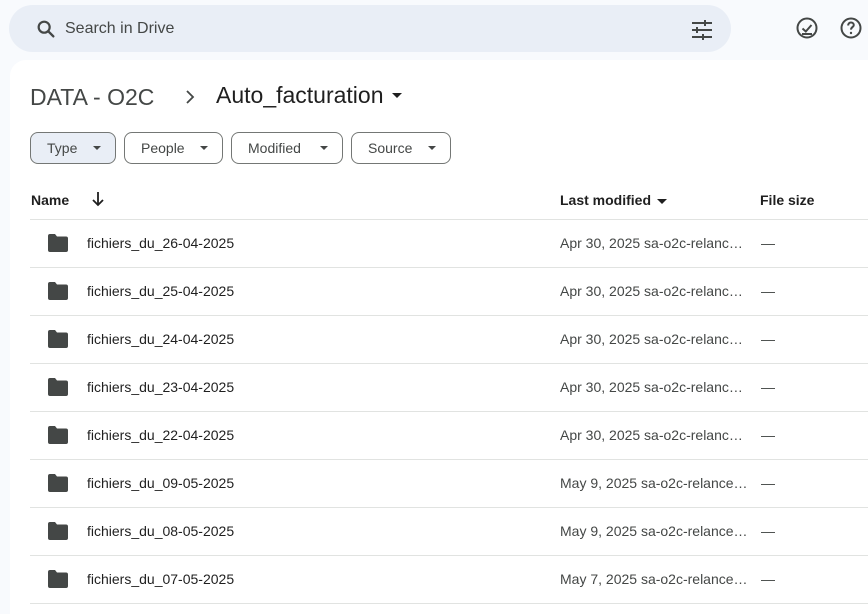 Image resolution: width=868 pixels, height=614 pixels. Describe the element at coordinates (161, 531) in the screenshot. I see `file-name: fichiers_du_08-05-2025` at that location.